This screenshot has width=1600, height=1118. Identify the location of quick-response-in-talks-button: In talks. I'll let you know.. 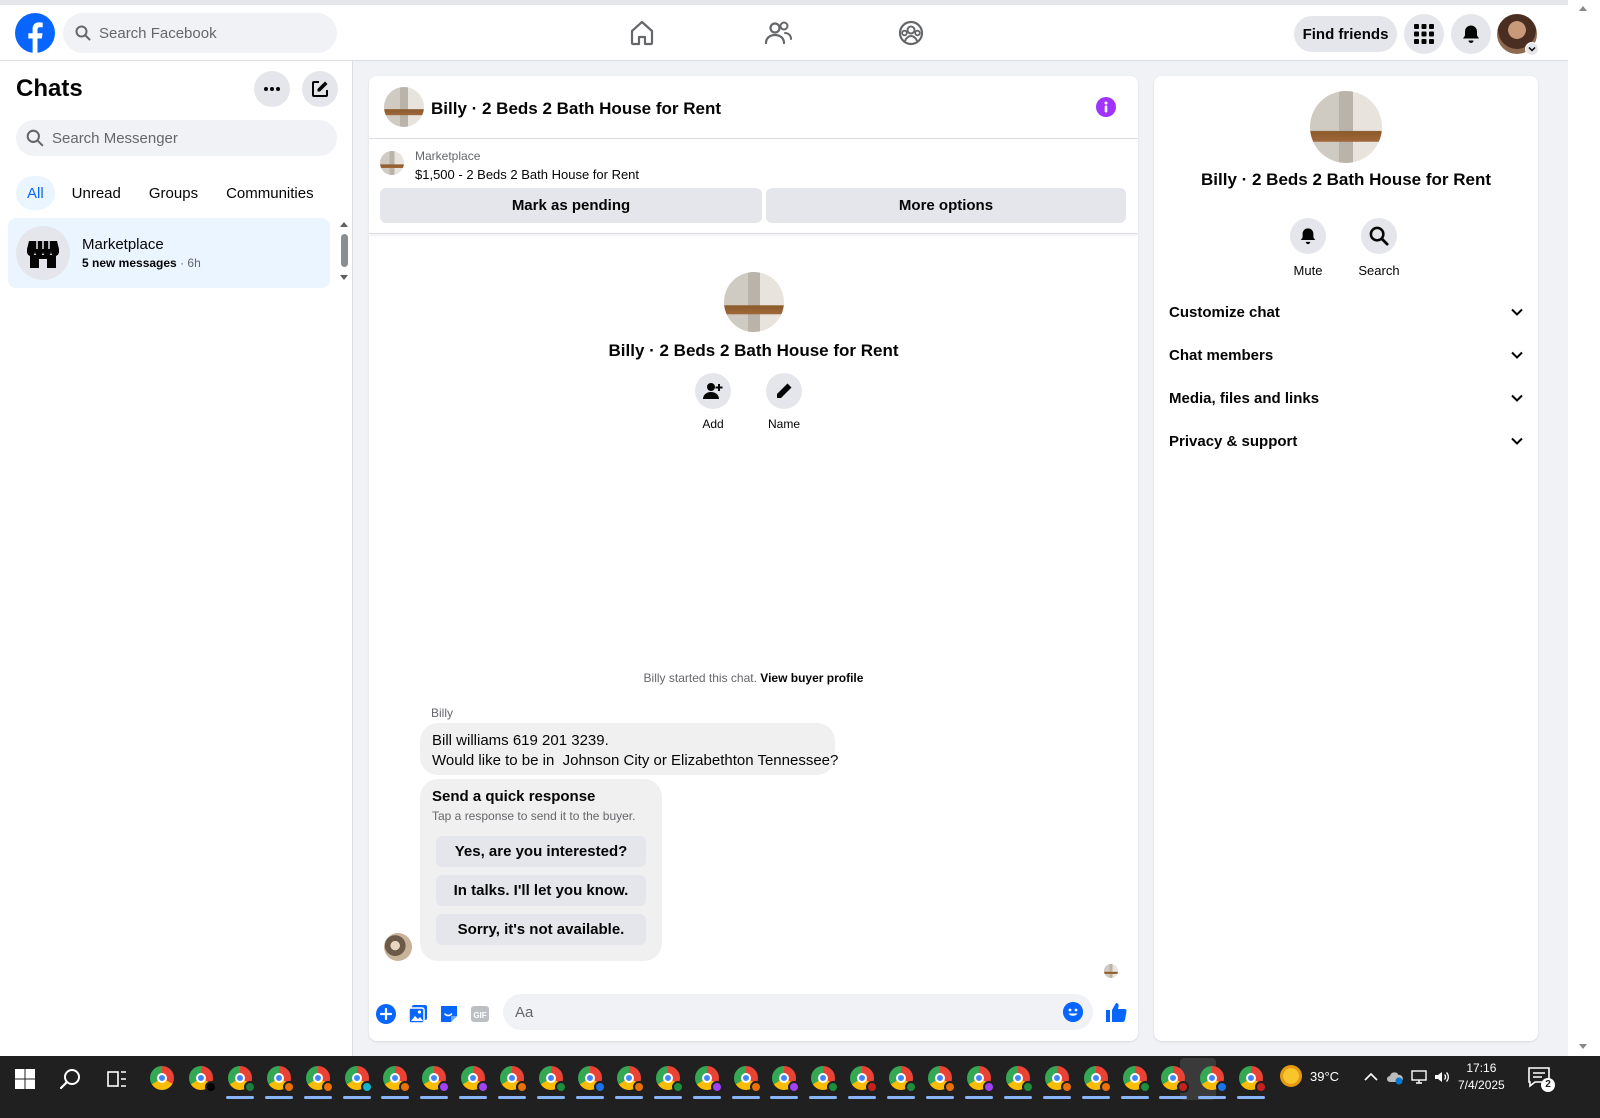
(541, 890).